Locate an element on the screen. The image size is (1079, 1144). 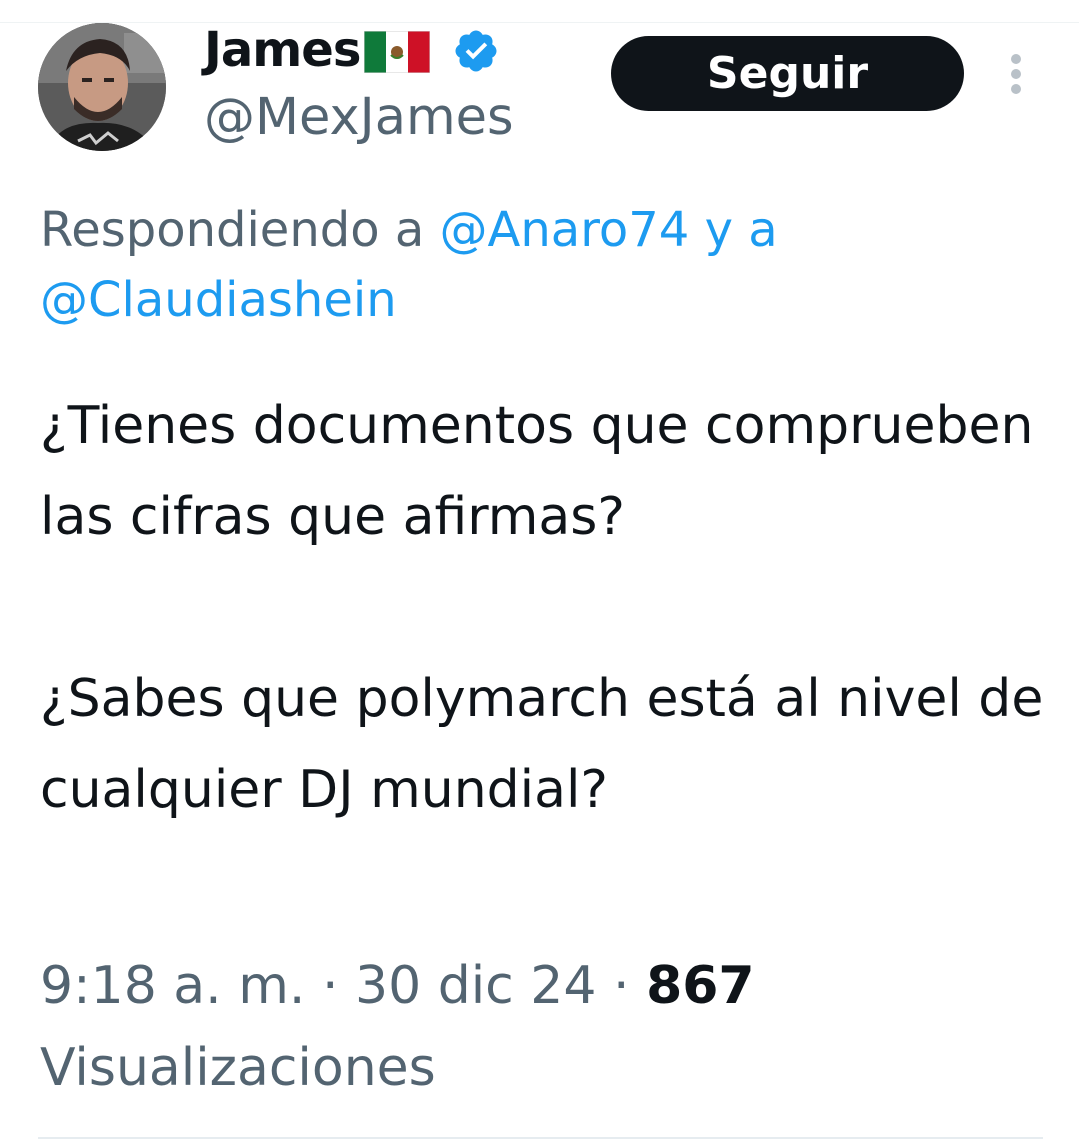
mention-anaro74: @Anaro74 is located at coordinates (565, 230).